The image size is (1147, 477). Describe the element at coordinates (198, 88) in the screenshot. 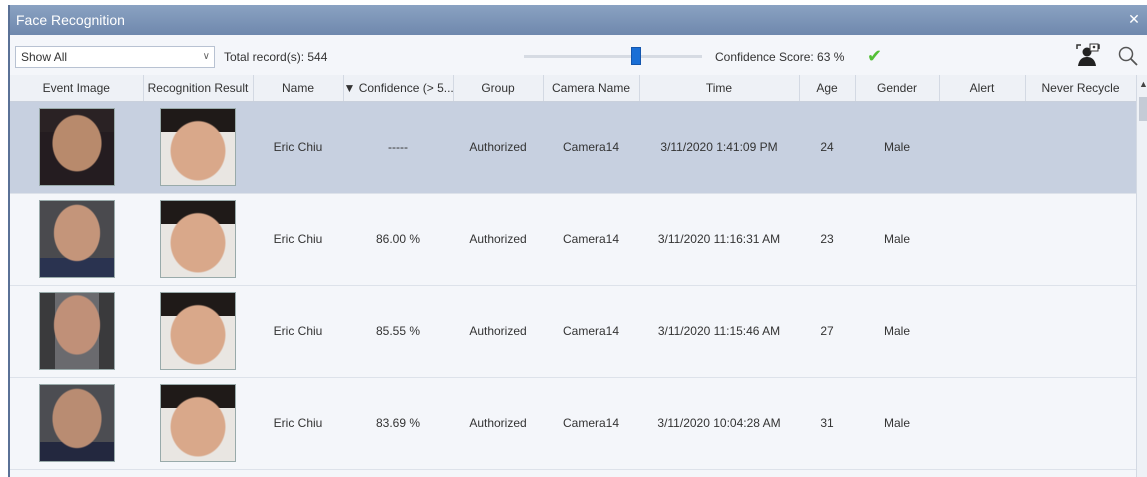

I see `column-header-recognition-result: Recognition Result` at that location.